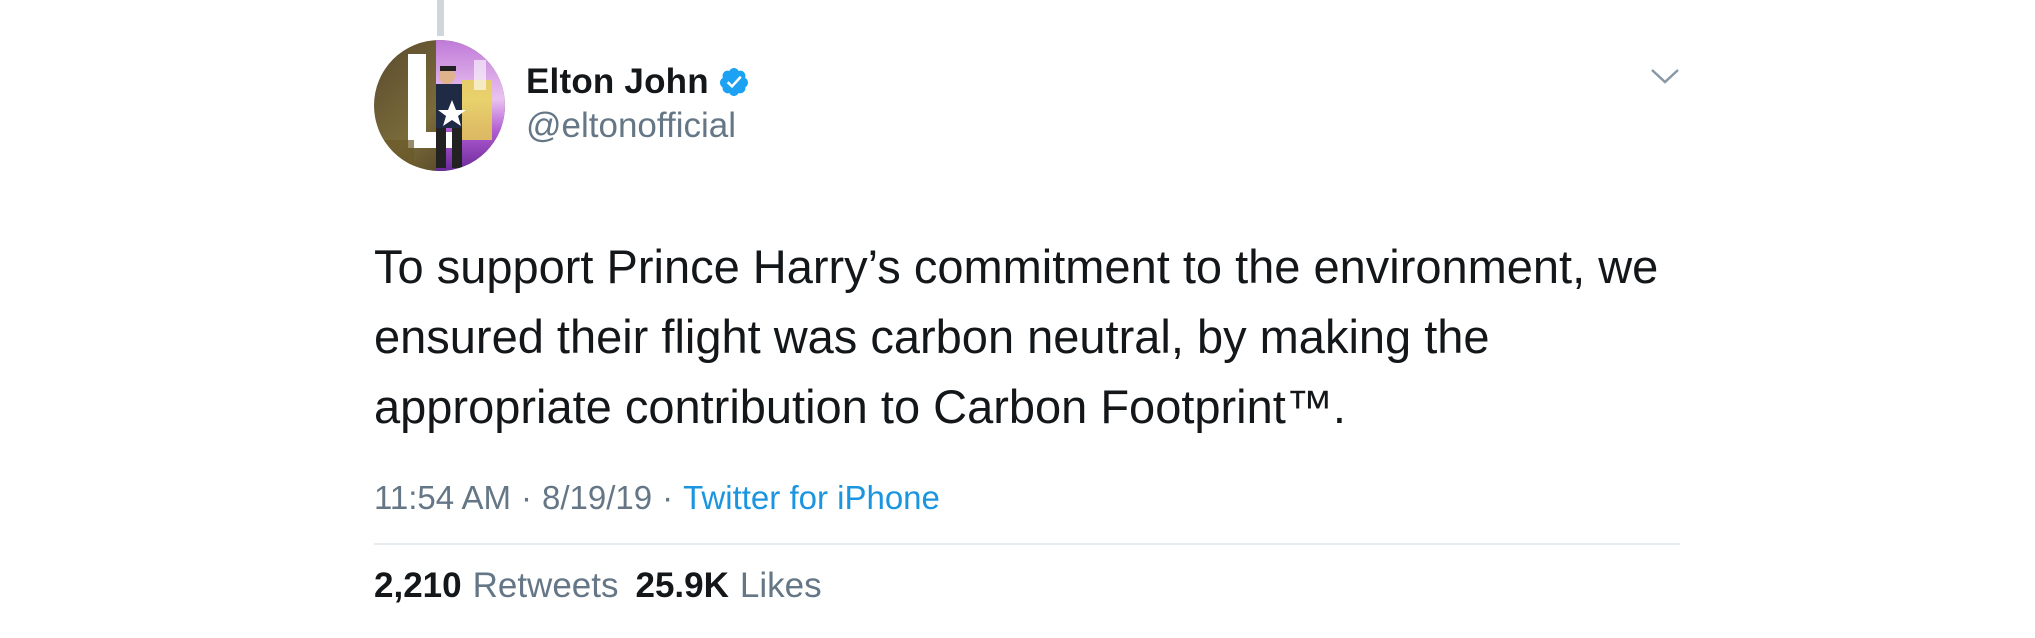  I want to click on avatar, so click(439, 105).